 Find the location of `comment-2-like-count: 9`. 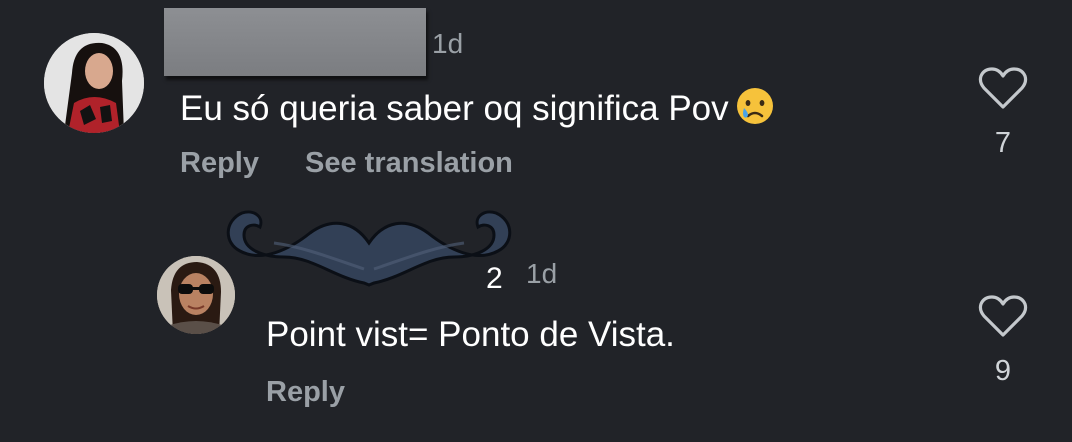

comment-2-like-count: 9 is located at coordinates (1003, 371).